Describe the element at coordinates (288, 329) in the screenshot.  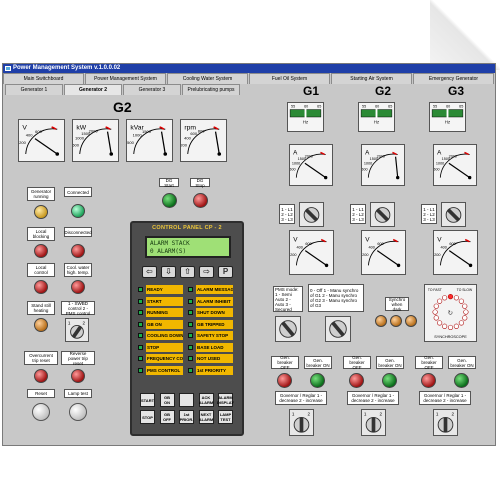
I see `pms-mode-selector-switch` at that location.